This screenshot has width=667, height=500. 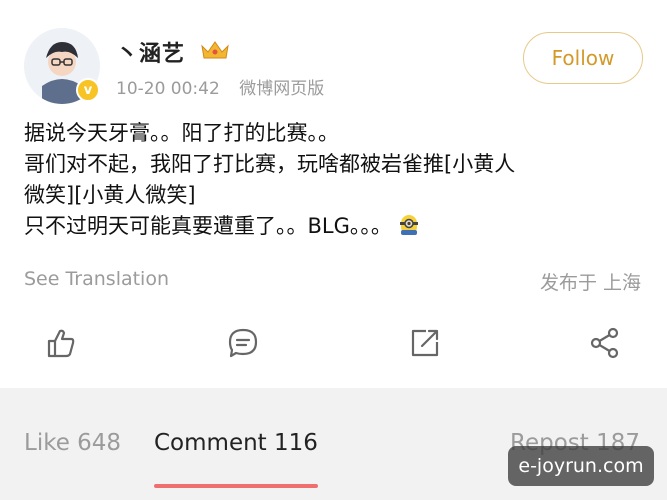 What do you see at coordinates (110, 195) in the screenshot?
I see `post-text-line: 微笑][小黄人微笑]` at bounding box center [110, 195].